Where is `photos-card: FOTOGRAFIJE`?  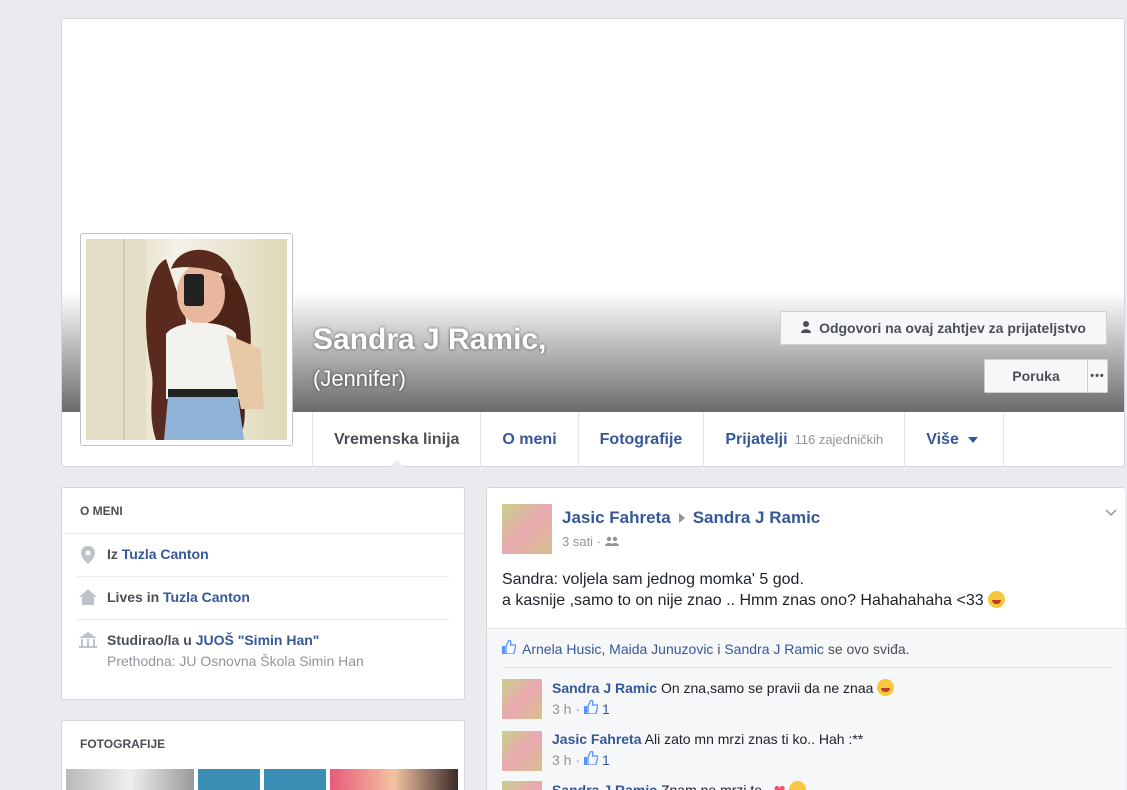 photos-card: FOTOGRAFIJE is located at coordinates (263, 755).